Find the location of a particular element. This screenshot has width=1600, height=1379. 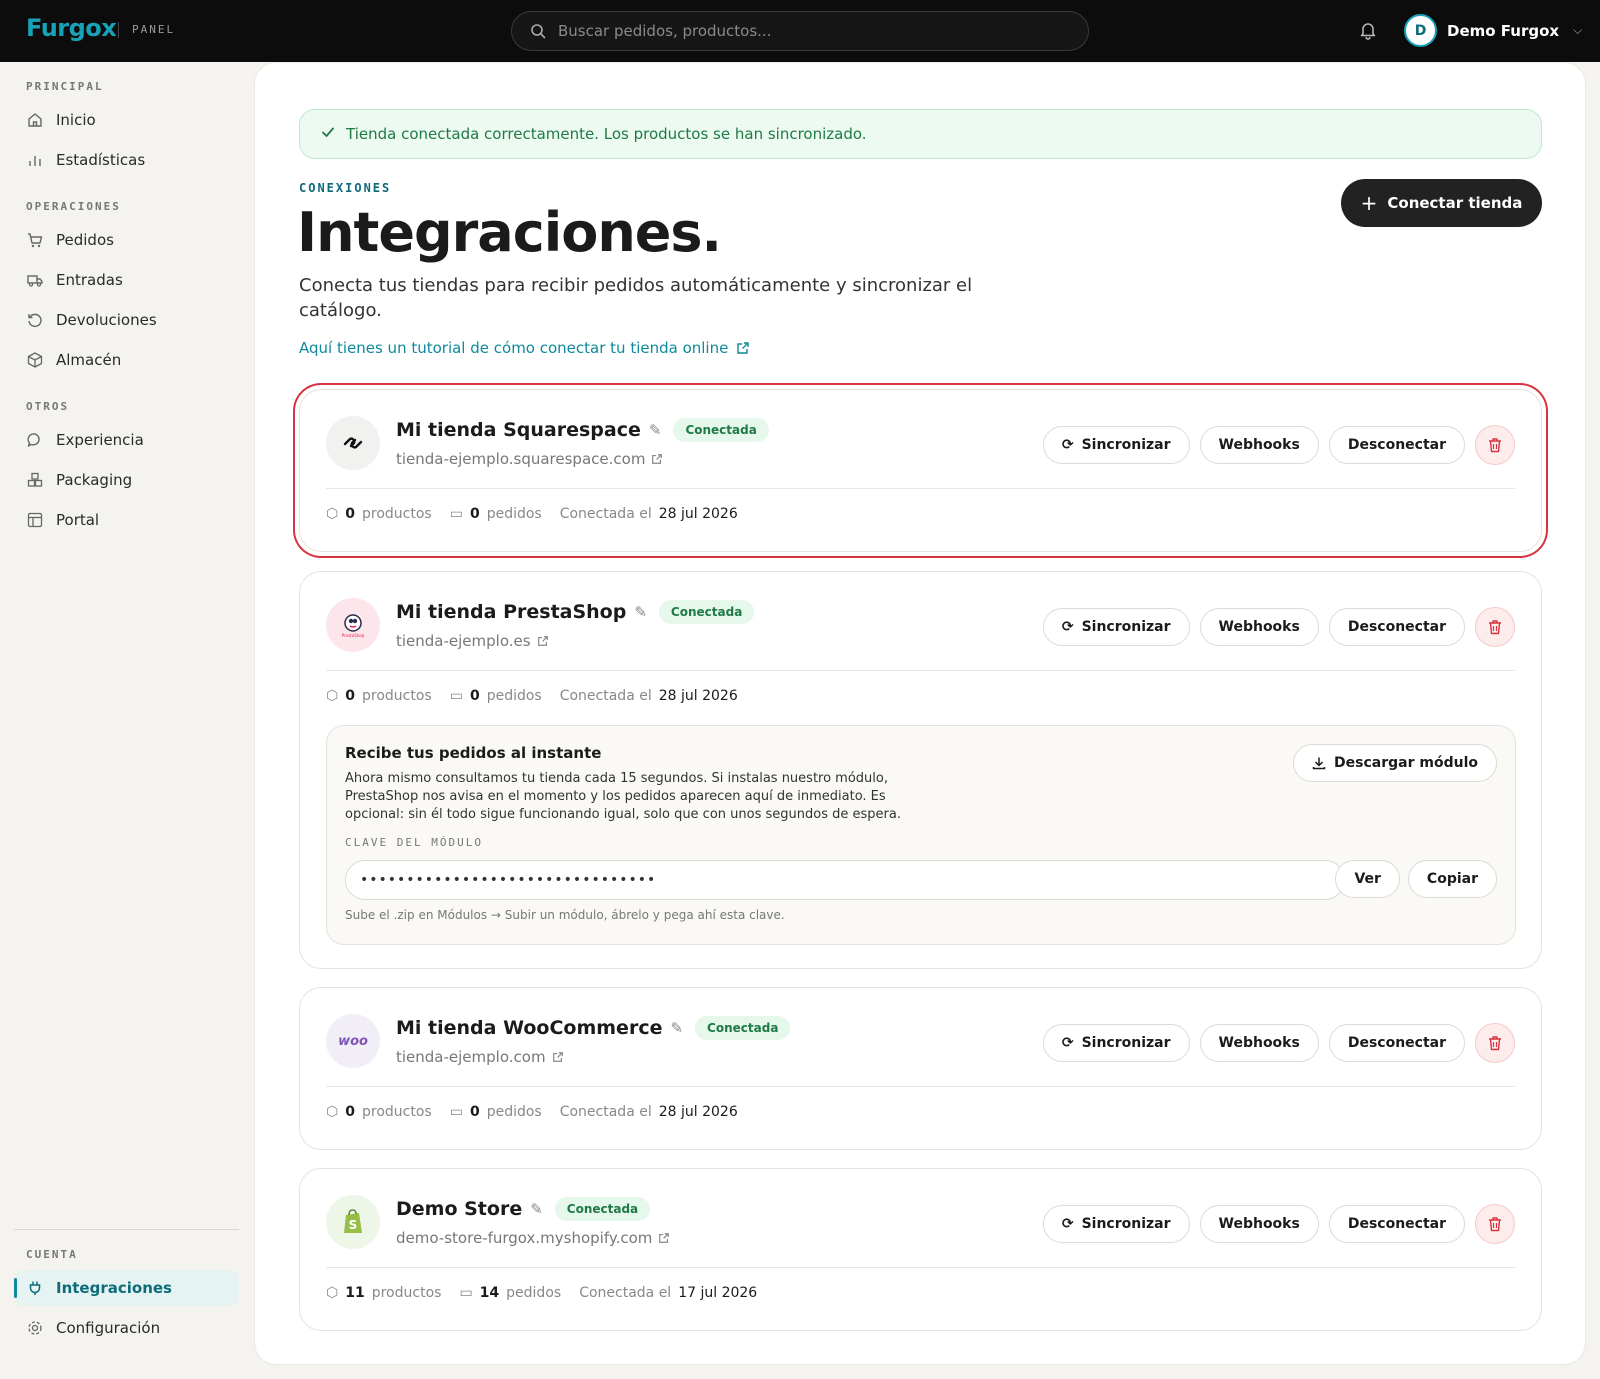

search-input is located at coordinates (798, 31).